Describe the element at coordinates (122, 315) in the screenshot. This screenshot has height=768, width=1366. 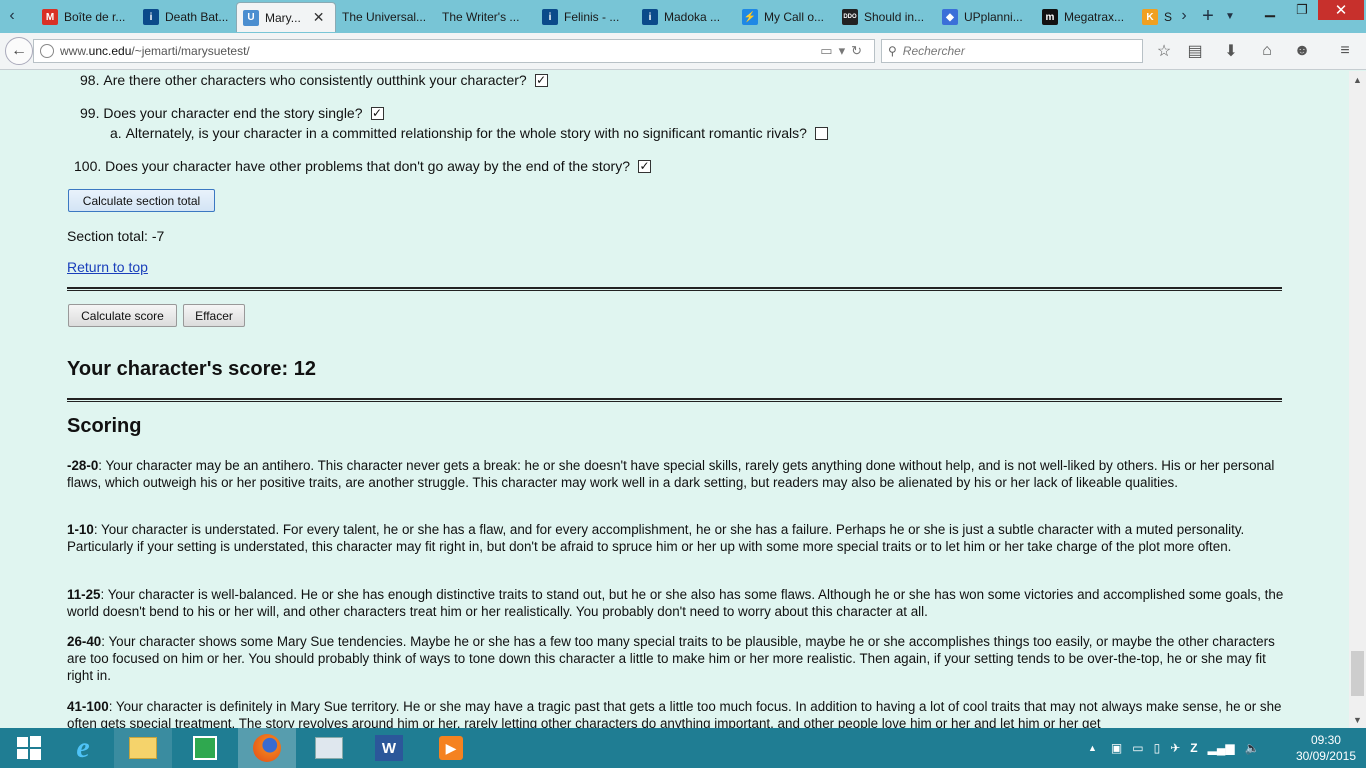
I see `calculate-score-button: Calculate score` at that location.